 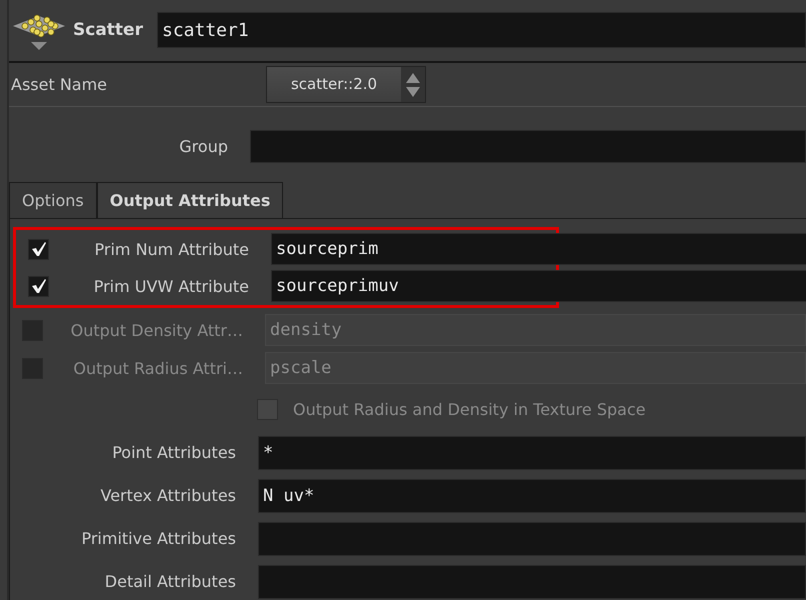 I want to click on attribute-field: sourceprim, so click(x=538, y=249).